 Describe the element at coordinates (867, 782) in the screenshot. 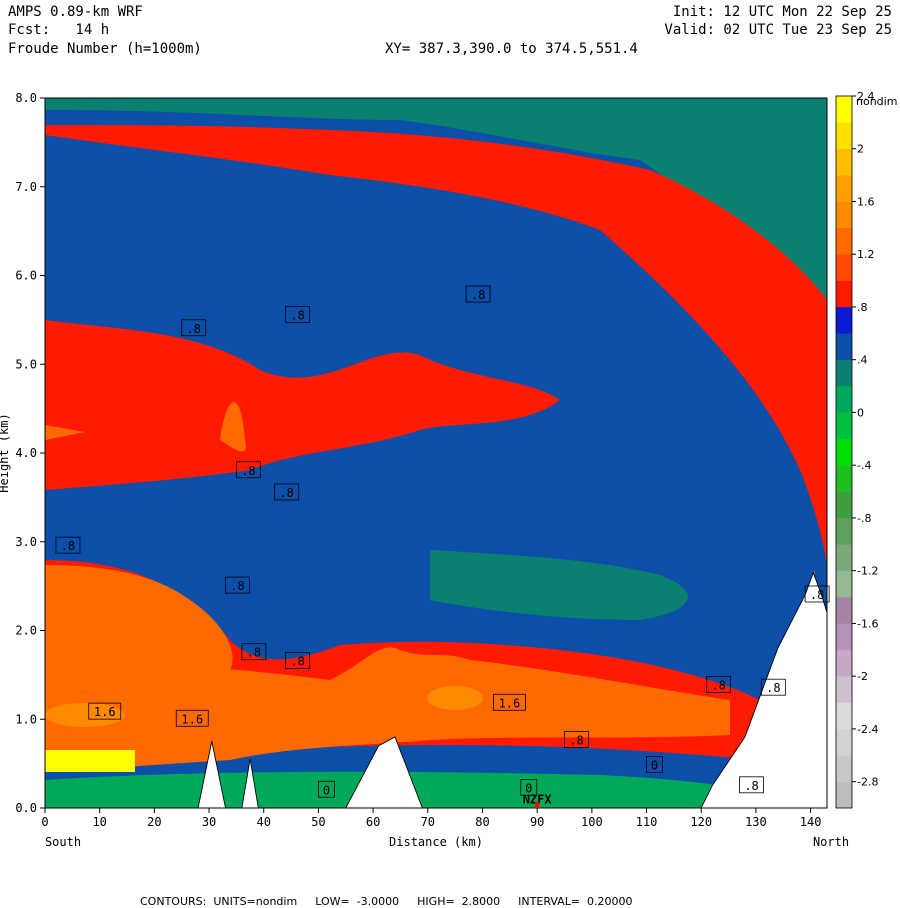

I see `colorbar-tick-label: -2.8` at that location.